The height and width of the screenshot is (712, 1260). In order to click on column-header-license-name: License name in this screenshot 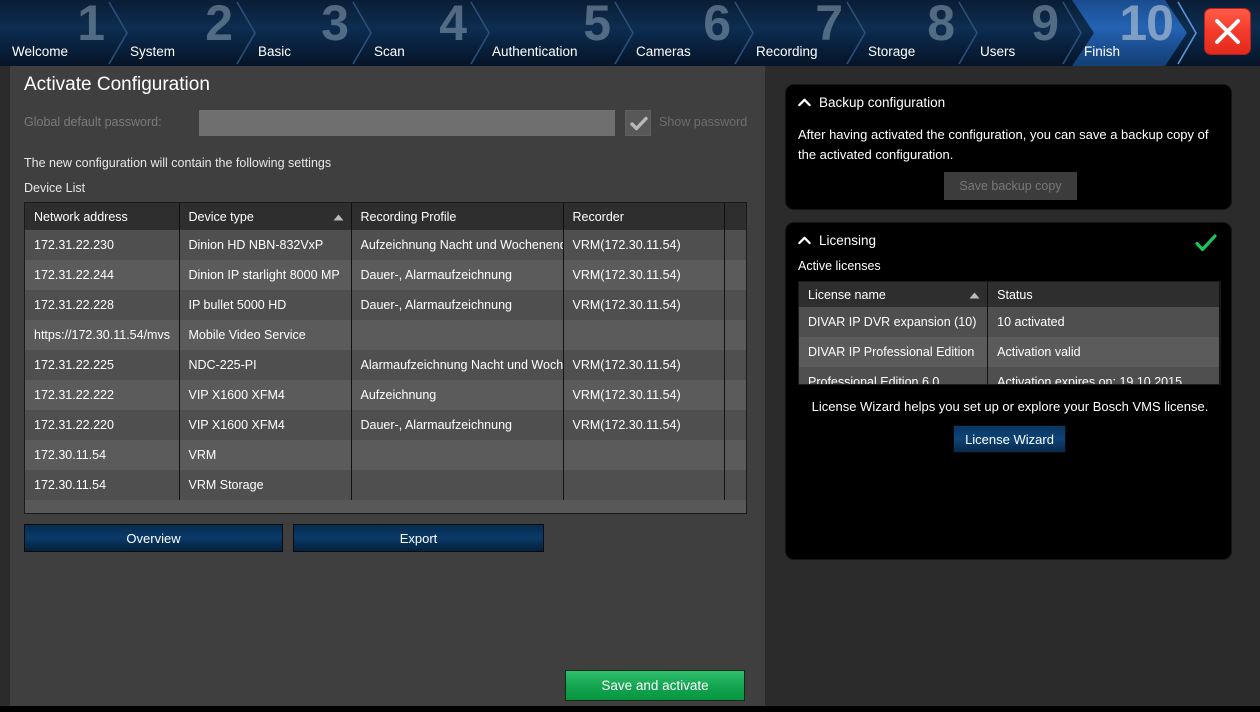, I will do `click(894, 294)`.